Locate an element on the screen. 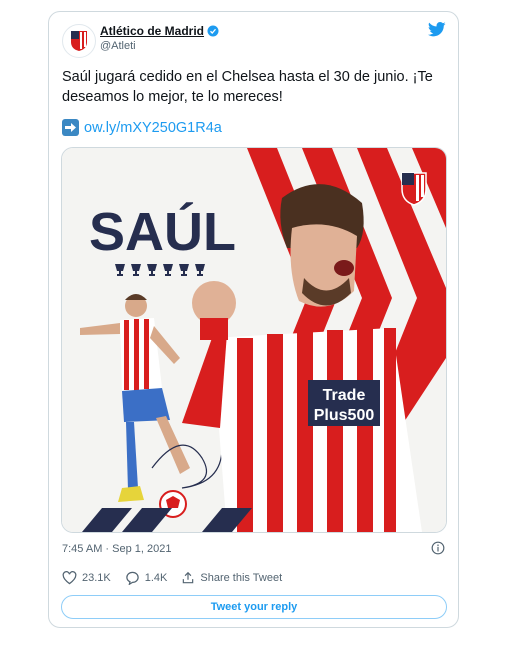 This screenshot has width=513, height=658. heart-icon is located at coordinates (69, 578).